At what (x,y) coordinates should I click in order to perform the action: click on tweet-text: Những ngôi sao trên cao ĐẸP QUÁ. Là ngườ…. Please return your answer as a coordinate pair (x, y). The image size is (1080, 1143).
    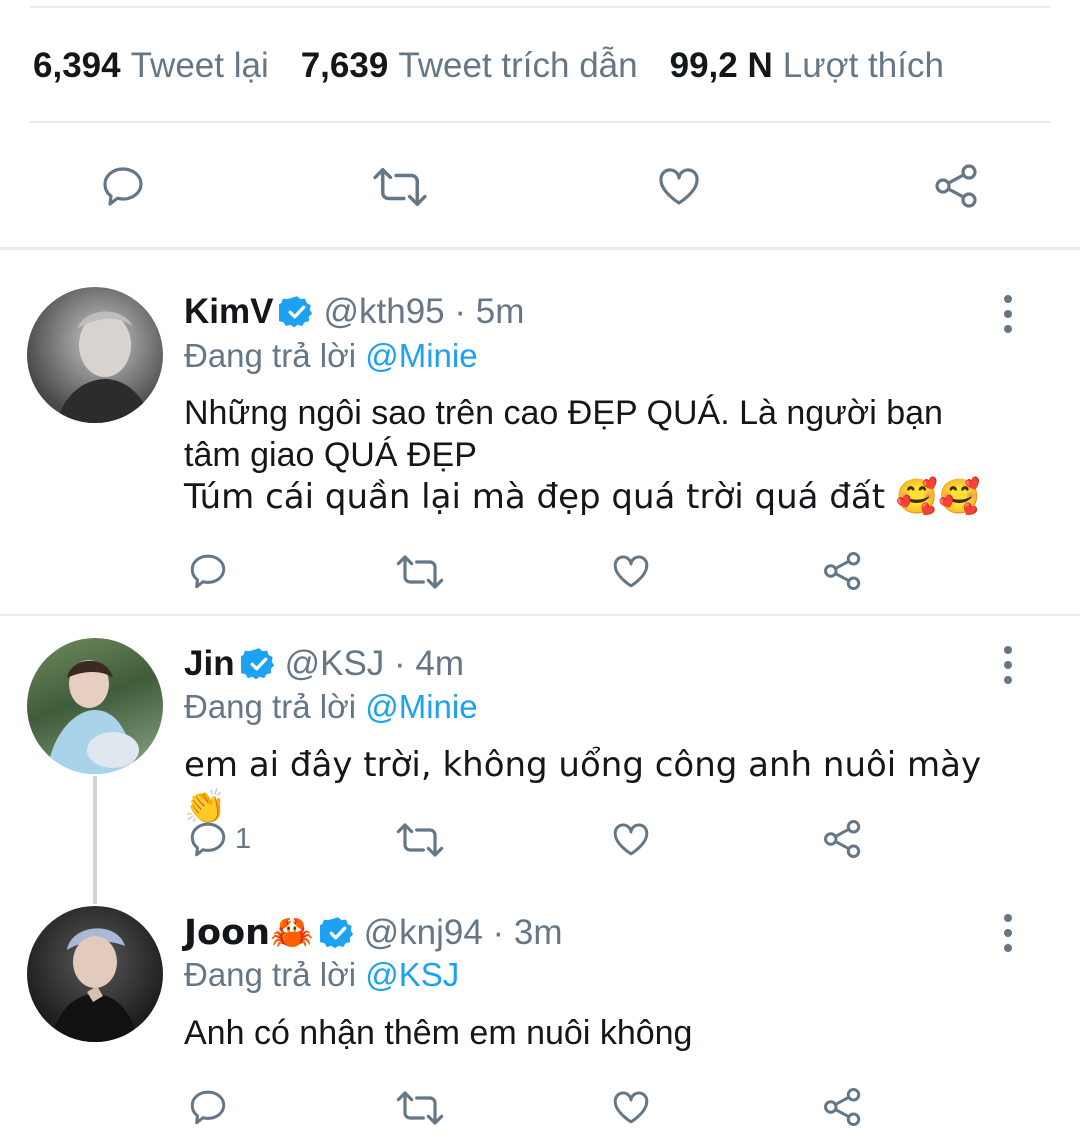
    Looking at the image, I should click on (582, 455).